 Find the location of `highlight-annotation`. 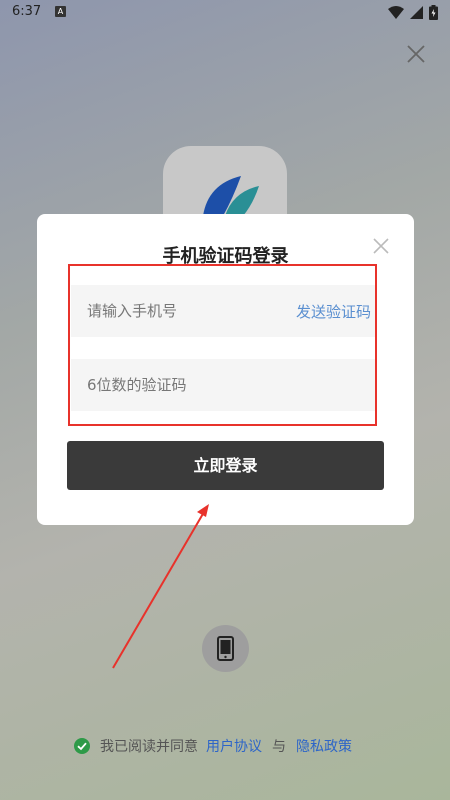

highlight-annotation is located at coordinates (222, 345).